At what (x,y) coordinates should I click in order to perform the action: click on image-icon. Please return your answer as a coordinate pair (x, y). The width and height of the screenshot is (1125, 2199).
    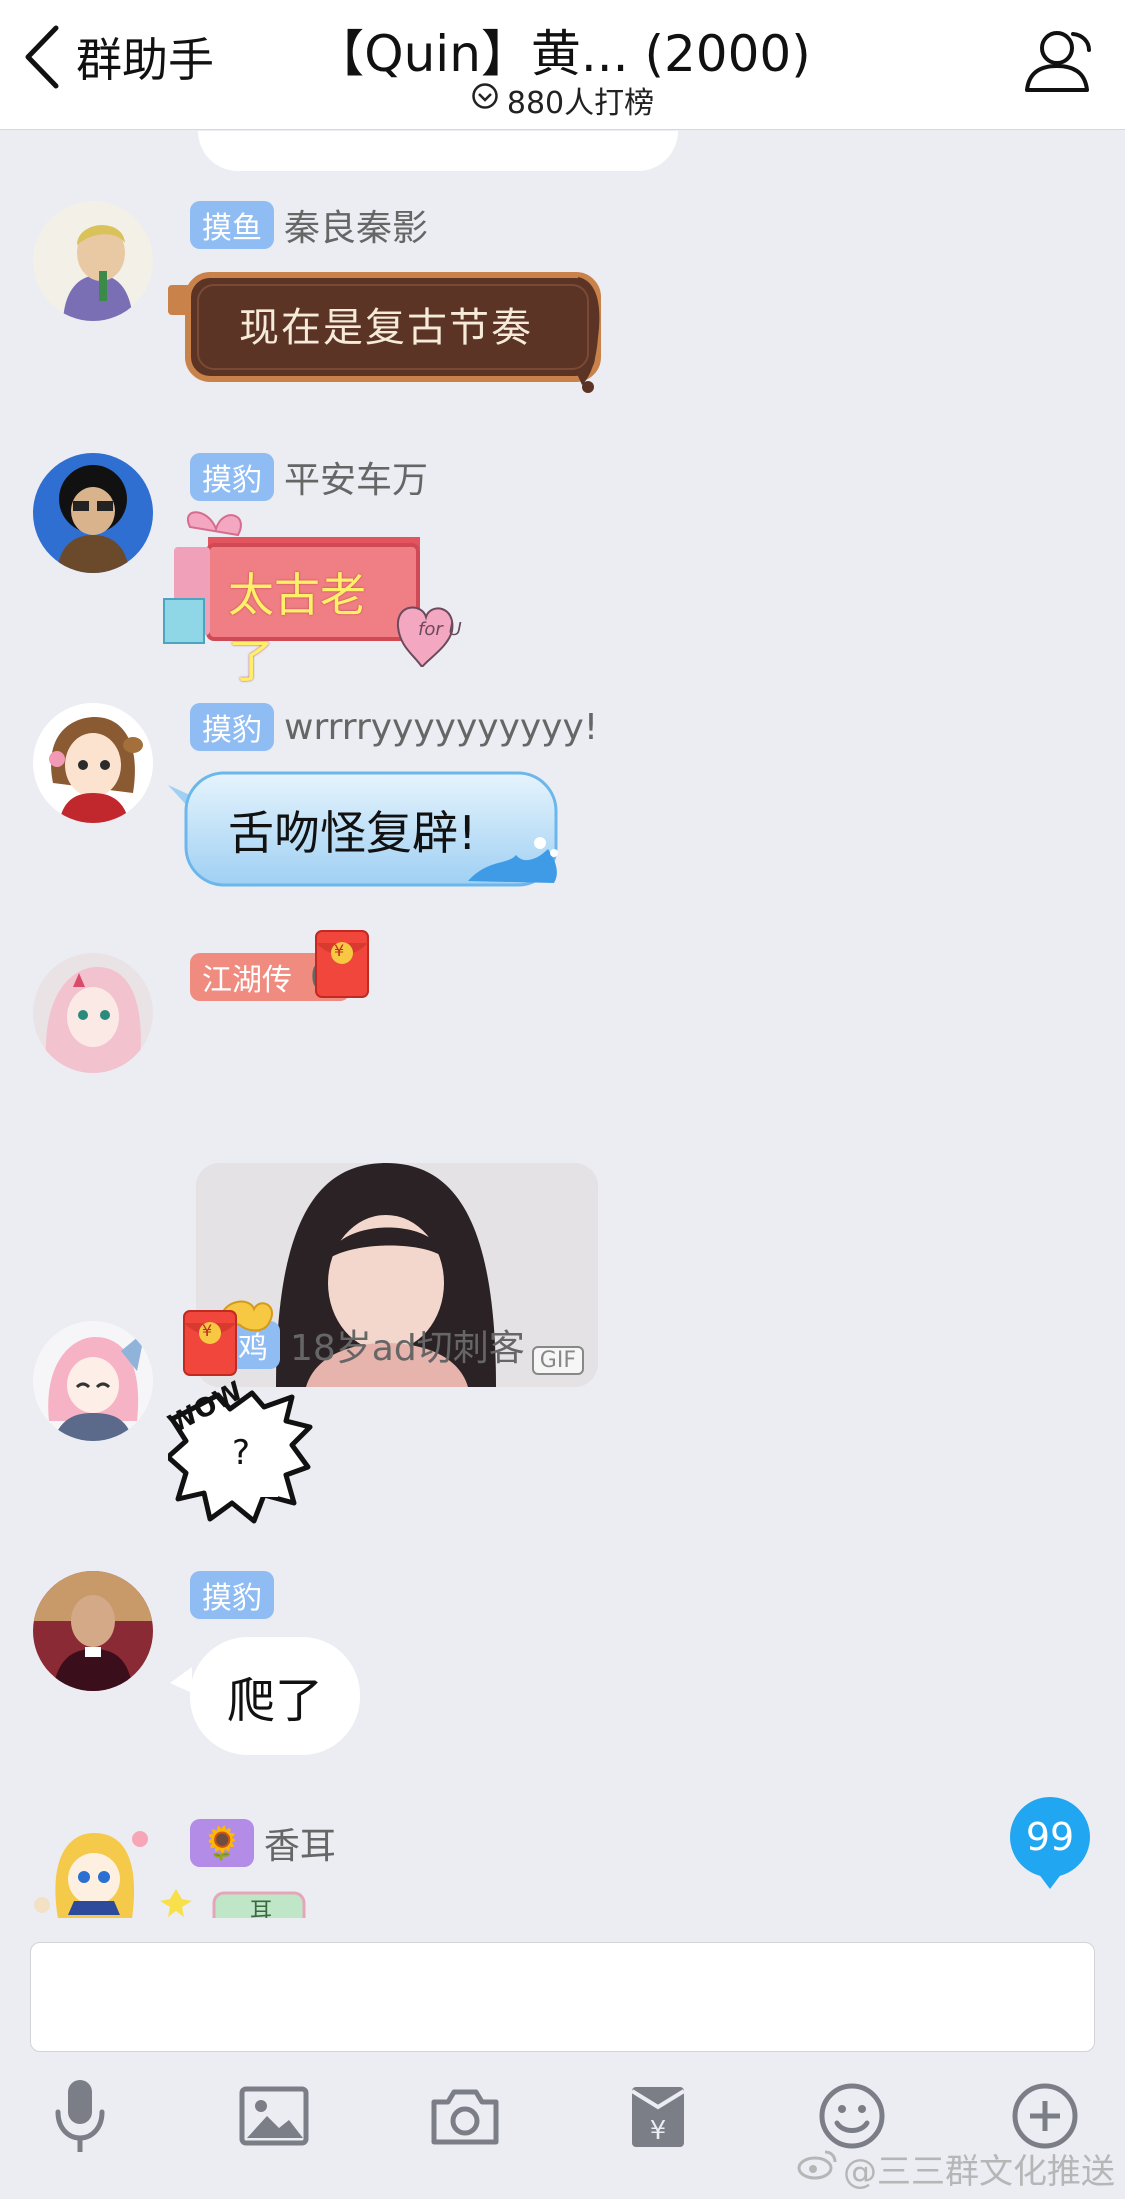
    Looking at the image, I should click on (274, 2118).